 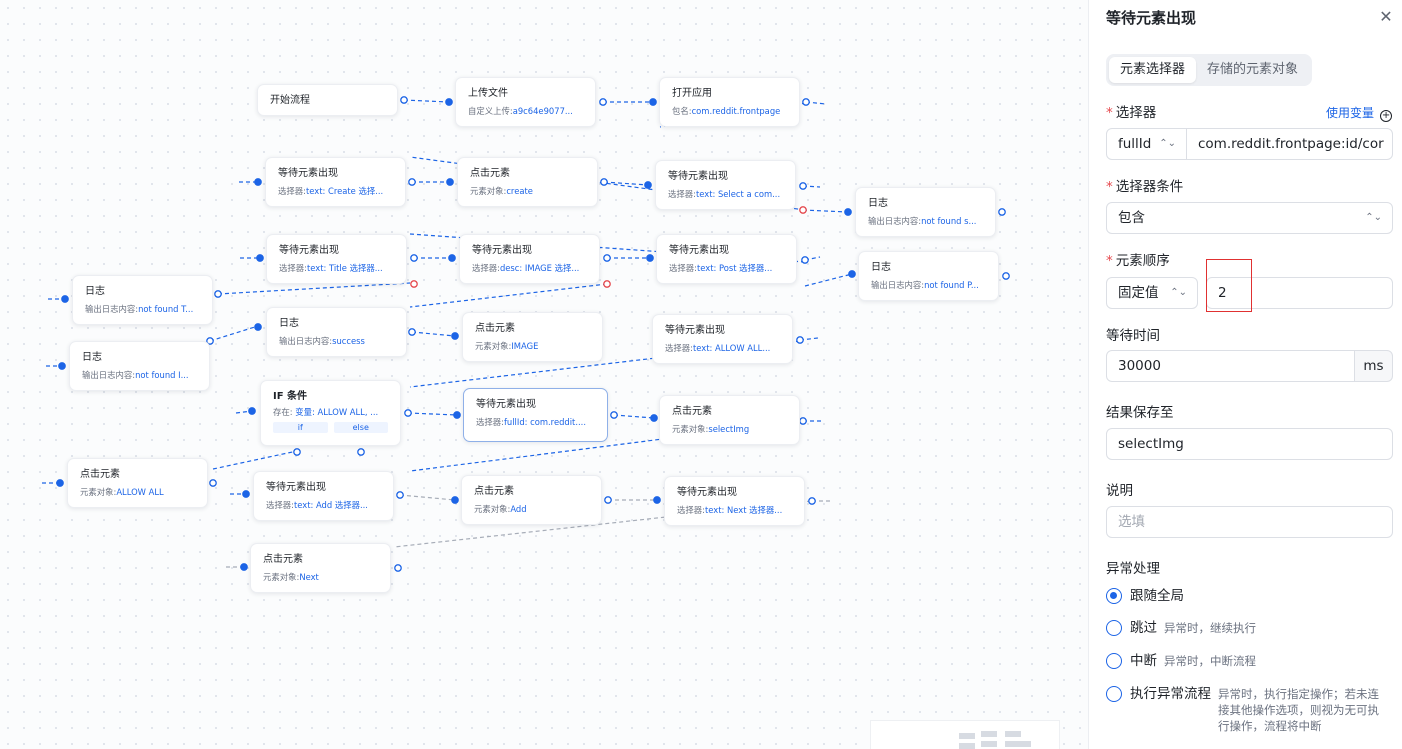 What do you see at coordinates (500, 509) in the screenshot?
I see `node-detail: 元素对象:Add` at bounding box center [500, 509].